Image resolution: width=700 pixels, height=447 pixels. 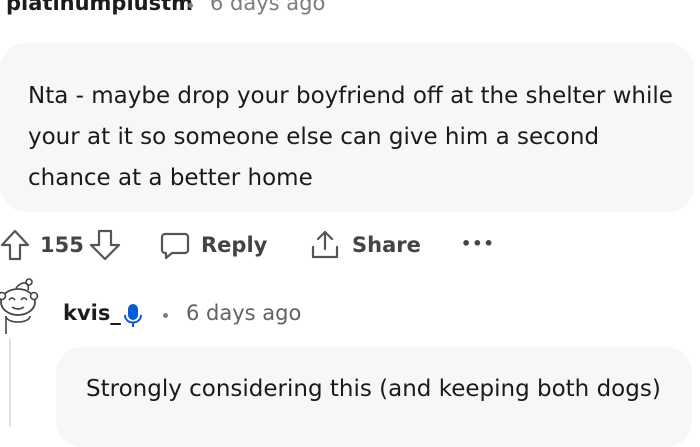 I want to click on mic-badge, so click(x=133, y=318).